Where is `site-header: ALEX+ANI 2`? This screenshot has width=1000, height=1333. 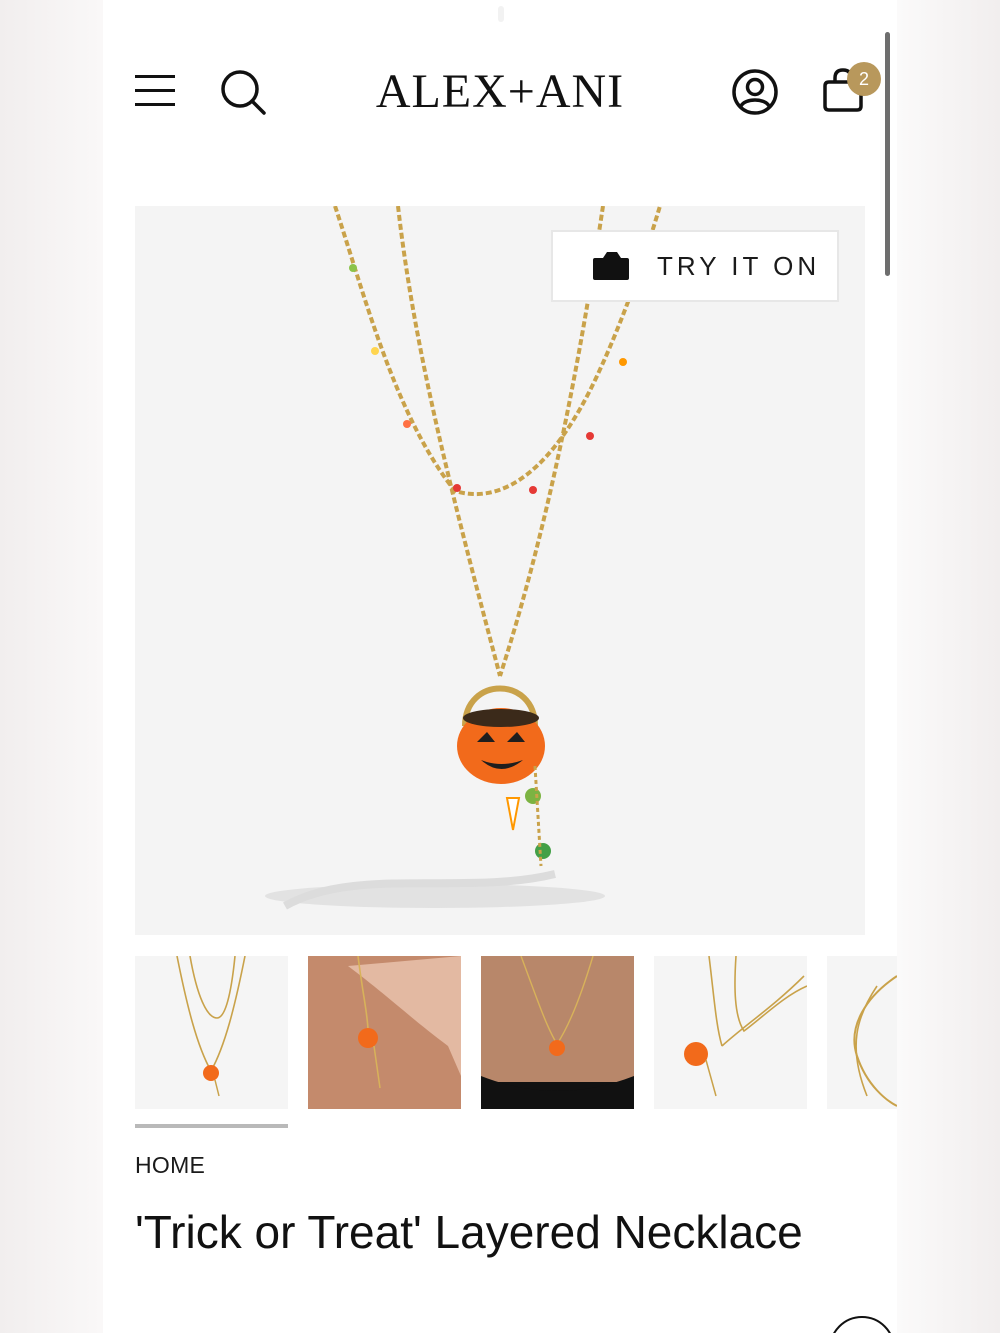 site-header: ALEX+ANI 2 is located at coordinates (500, 90).